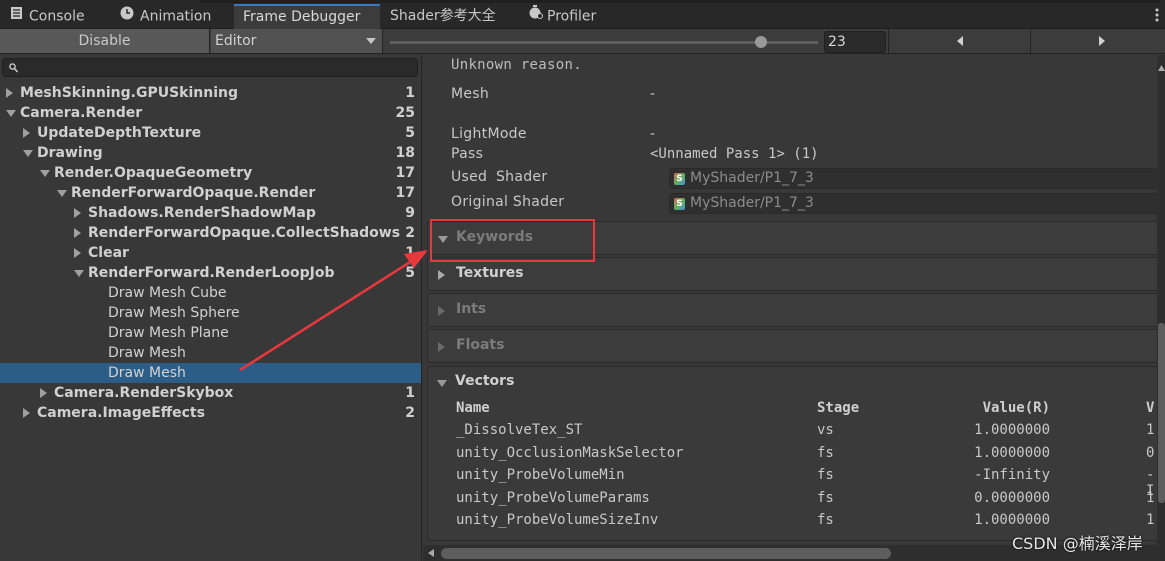 The height and width of the screenshot is (561, 1165). I want to click on tree-item-label: RenderForward.RenderLoopJob, so click(211, 273).